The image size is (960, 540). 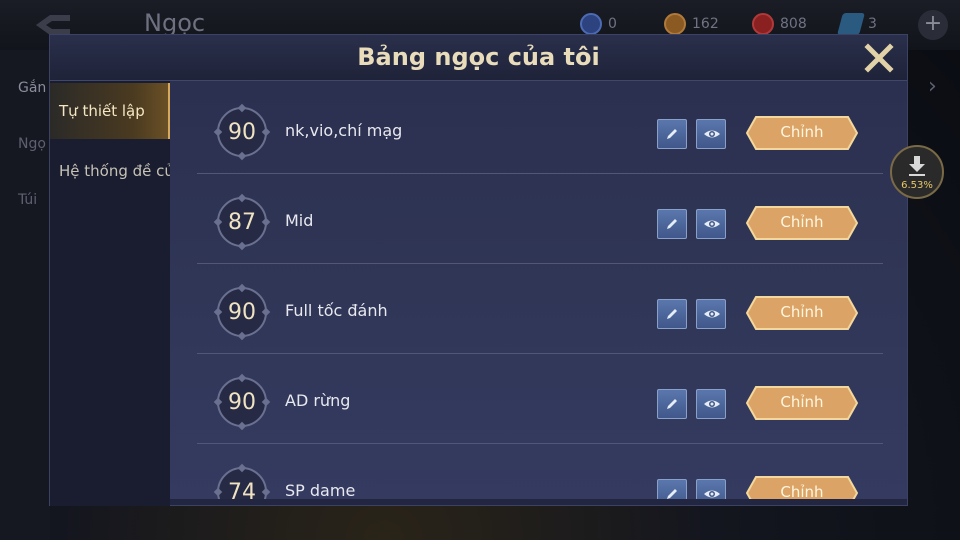 I want to click on resource-value: 0, so click(x=612, y=24).